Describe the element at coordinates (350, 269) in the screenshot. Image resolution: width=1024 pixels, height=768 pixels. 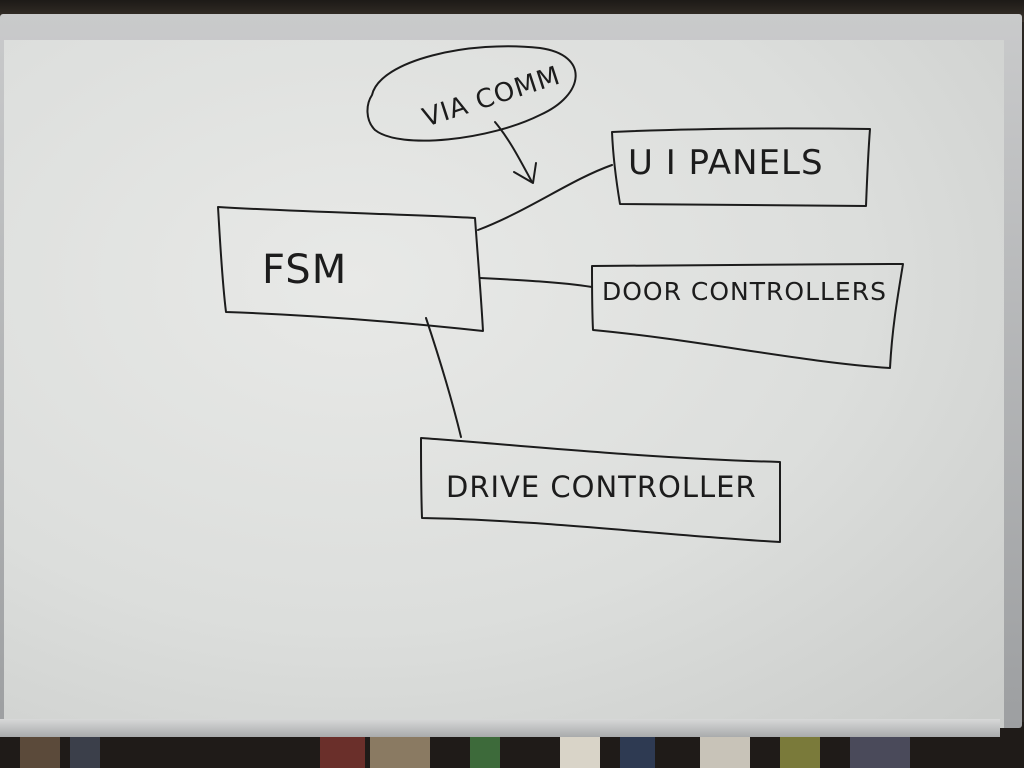
I see `fsm-box` at that location.